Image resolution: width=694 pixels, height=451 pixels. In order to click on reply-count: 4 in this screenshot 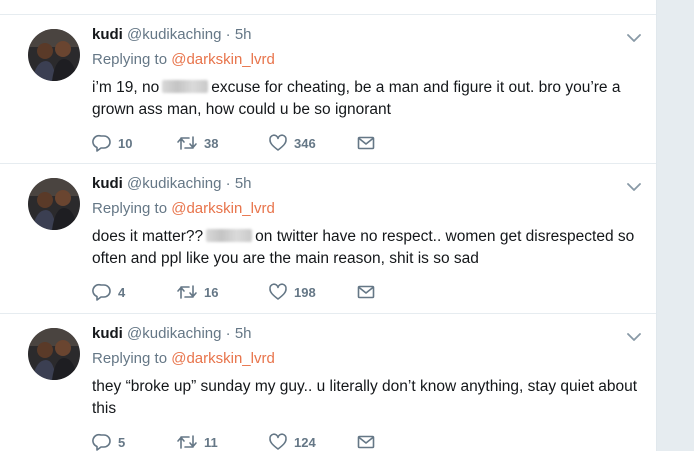, I will do `click(122, 292)`.